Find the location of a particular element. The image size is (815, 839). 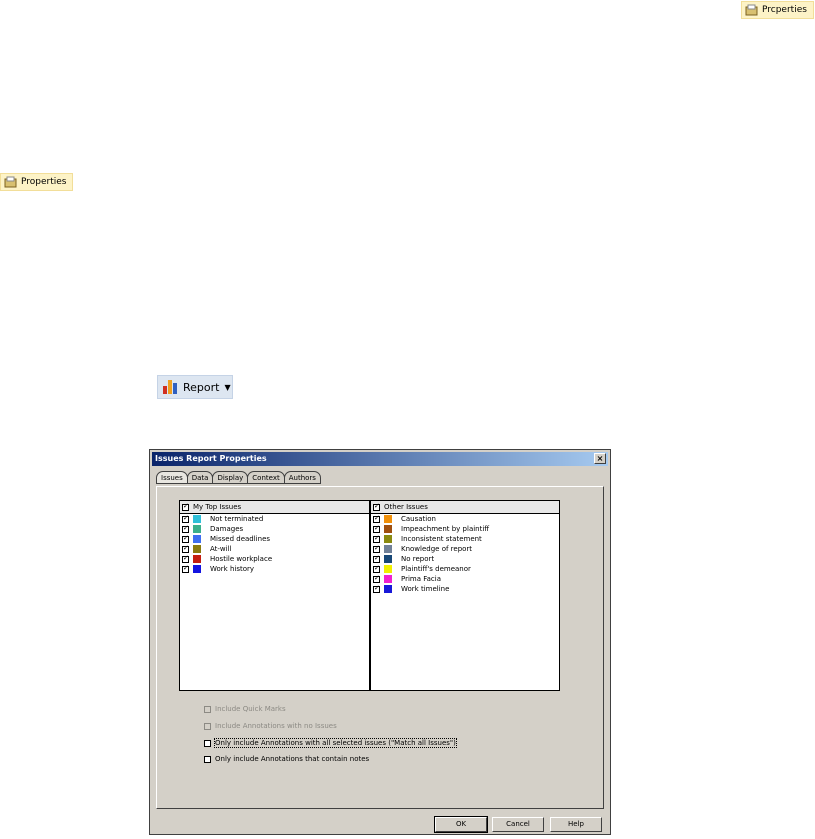

list-item: Plaintiff's demeanor is located at coordinates (465, 569).